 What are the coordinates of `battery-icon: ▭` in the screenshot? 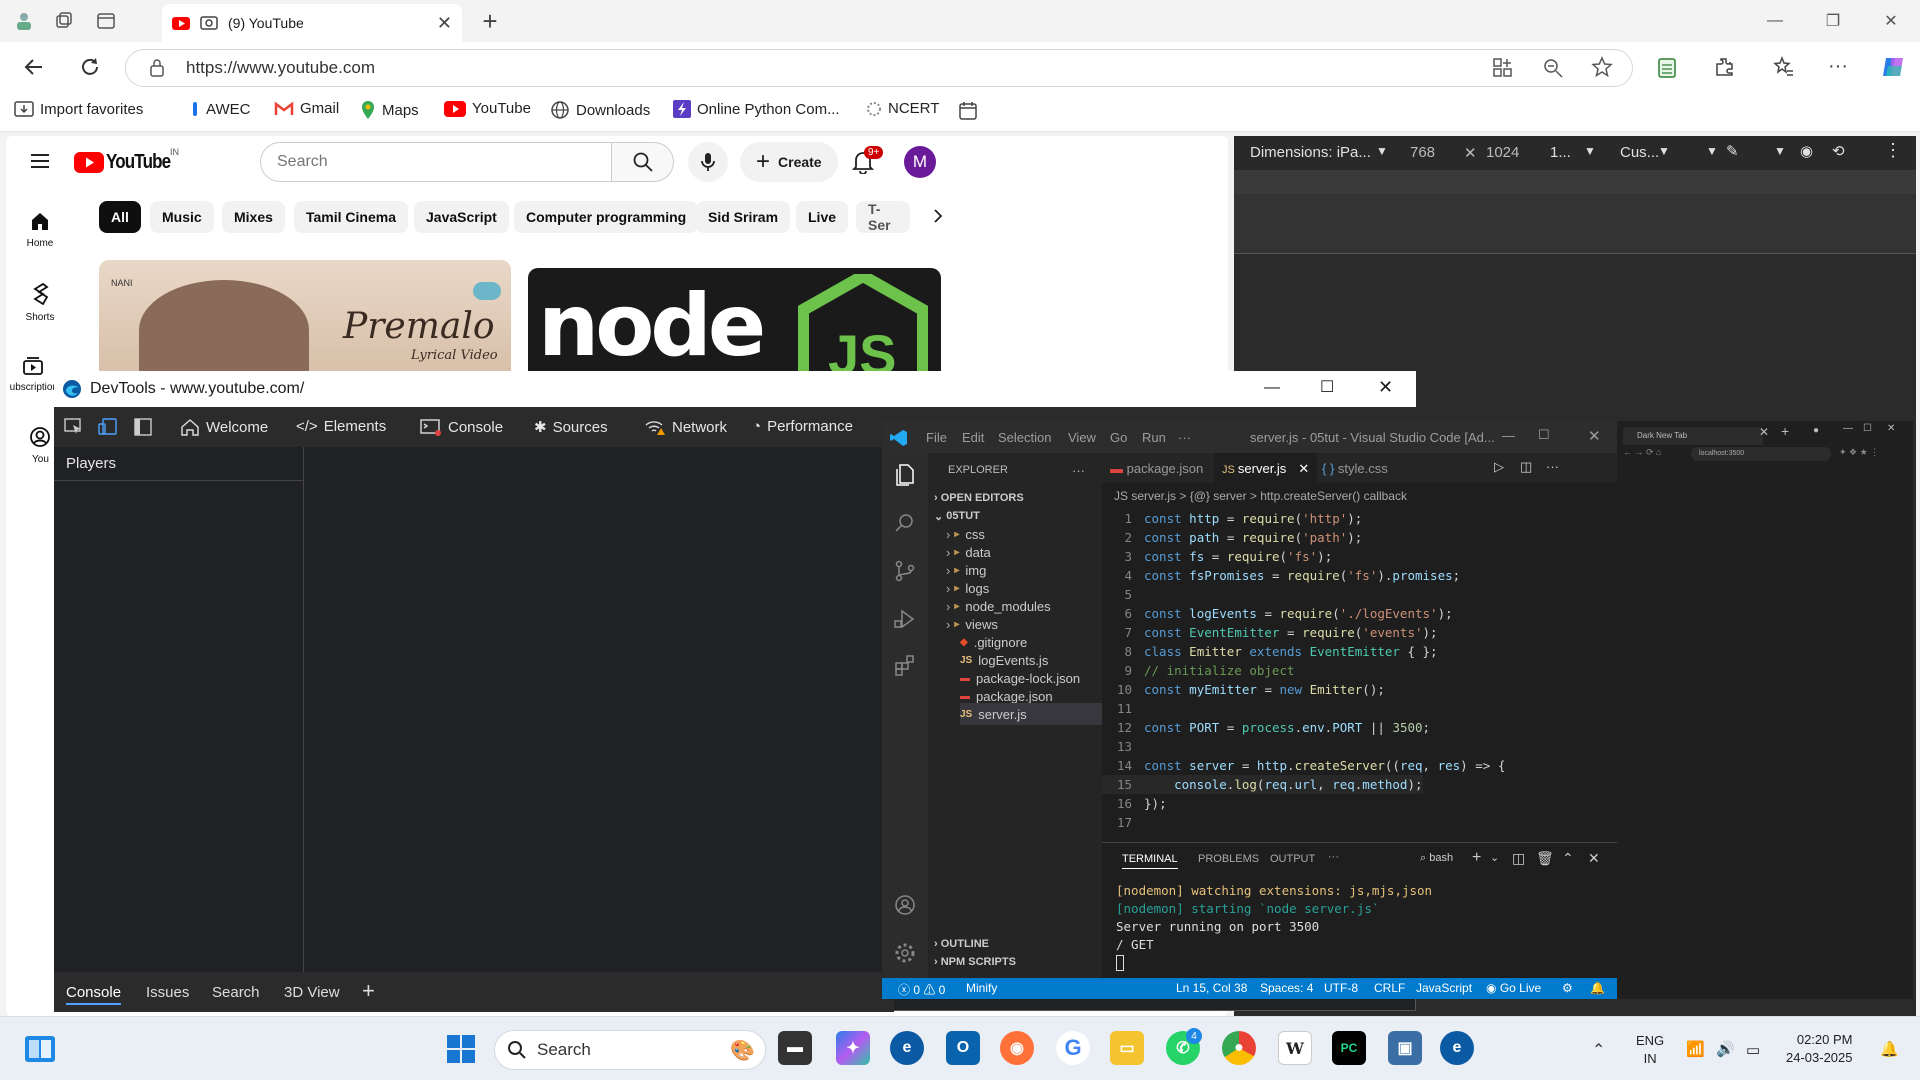 It's located at (1753, 1050).